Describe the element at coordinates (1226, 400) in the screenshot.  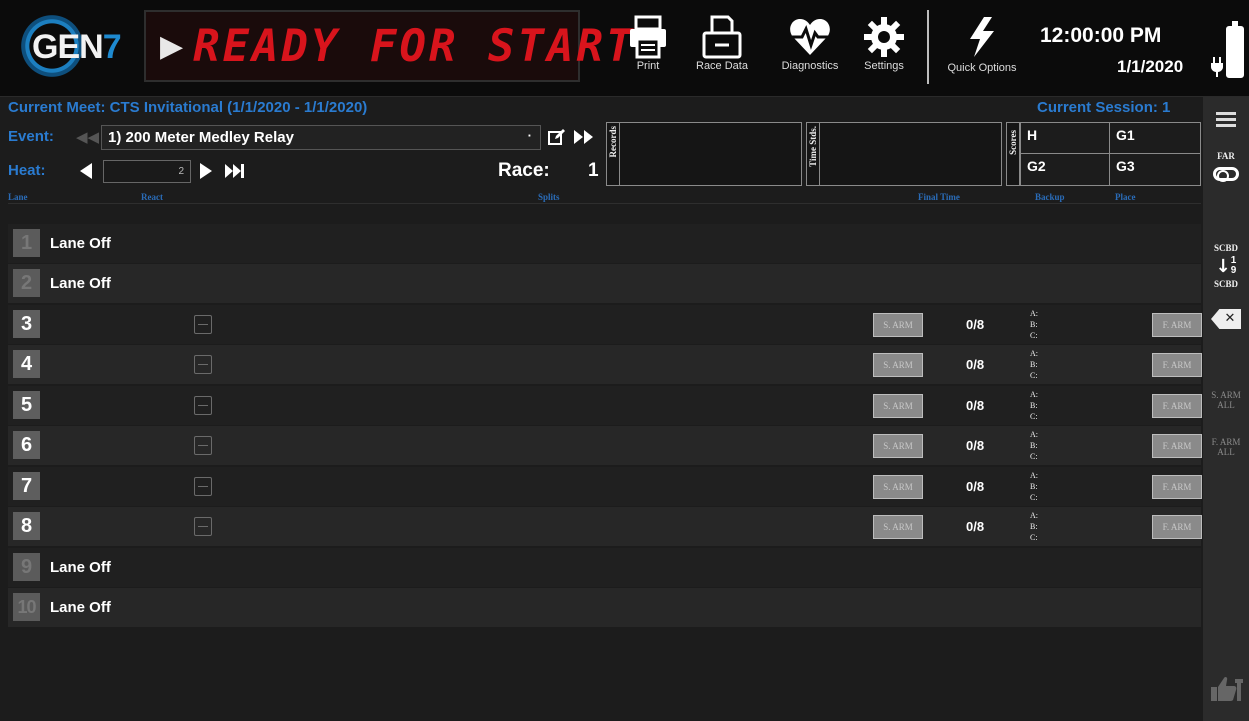
I see `start-arm-all-button: S. ARM ALL` at that location.